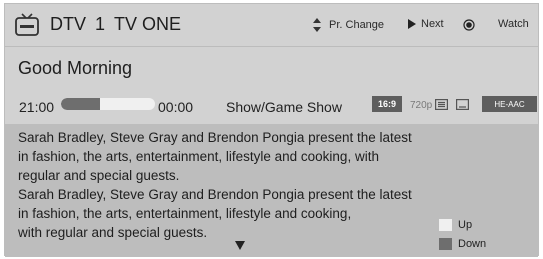  Describe the element at coordinates (462, 104) in the screenshot. I see `subtitle-icon` at that location.